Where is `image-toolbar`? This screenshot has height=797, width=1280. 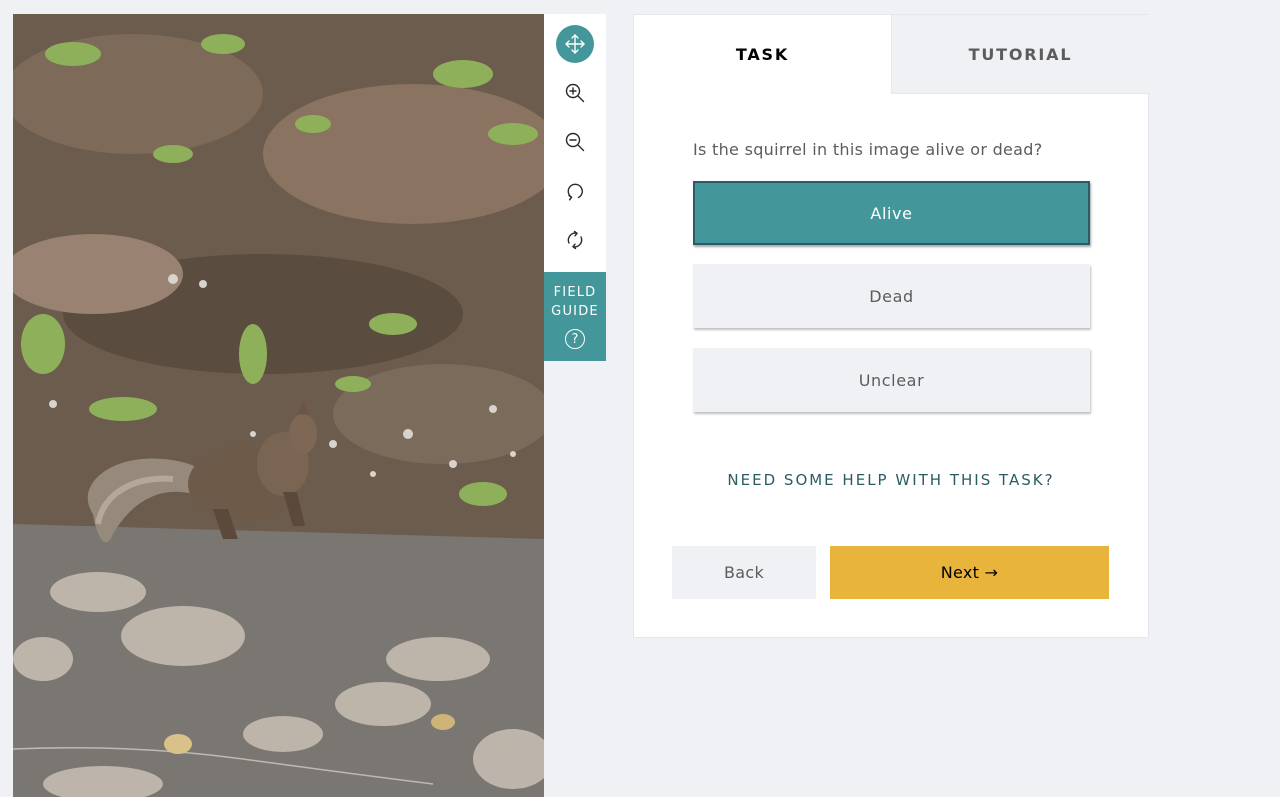
image-toolbar is located at coordinates (575, 143).